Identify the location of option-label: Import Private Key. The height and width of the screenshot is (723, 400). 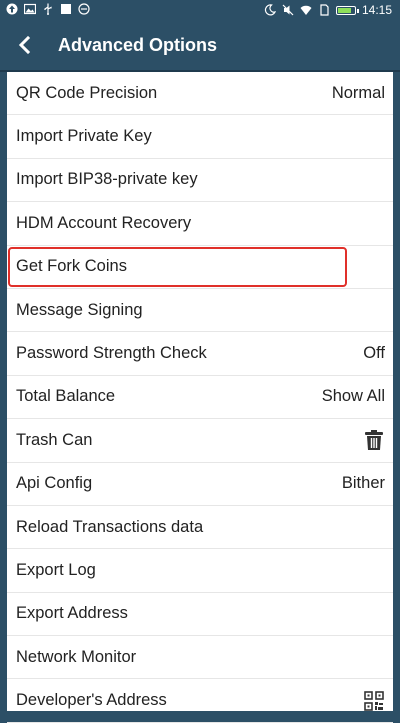
(84, 136).